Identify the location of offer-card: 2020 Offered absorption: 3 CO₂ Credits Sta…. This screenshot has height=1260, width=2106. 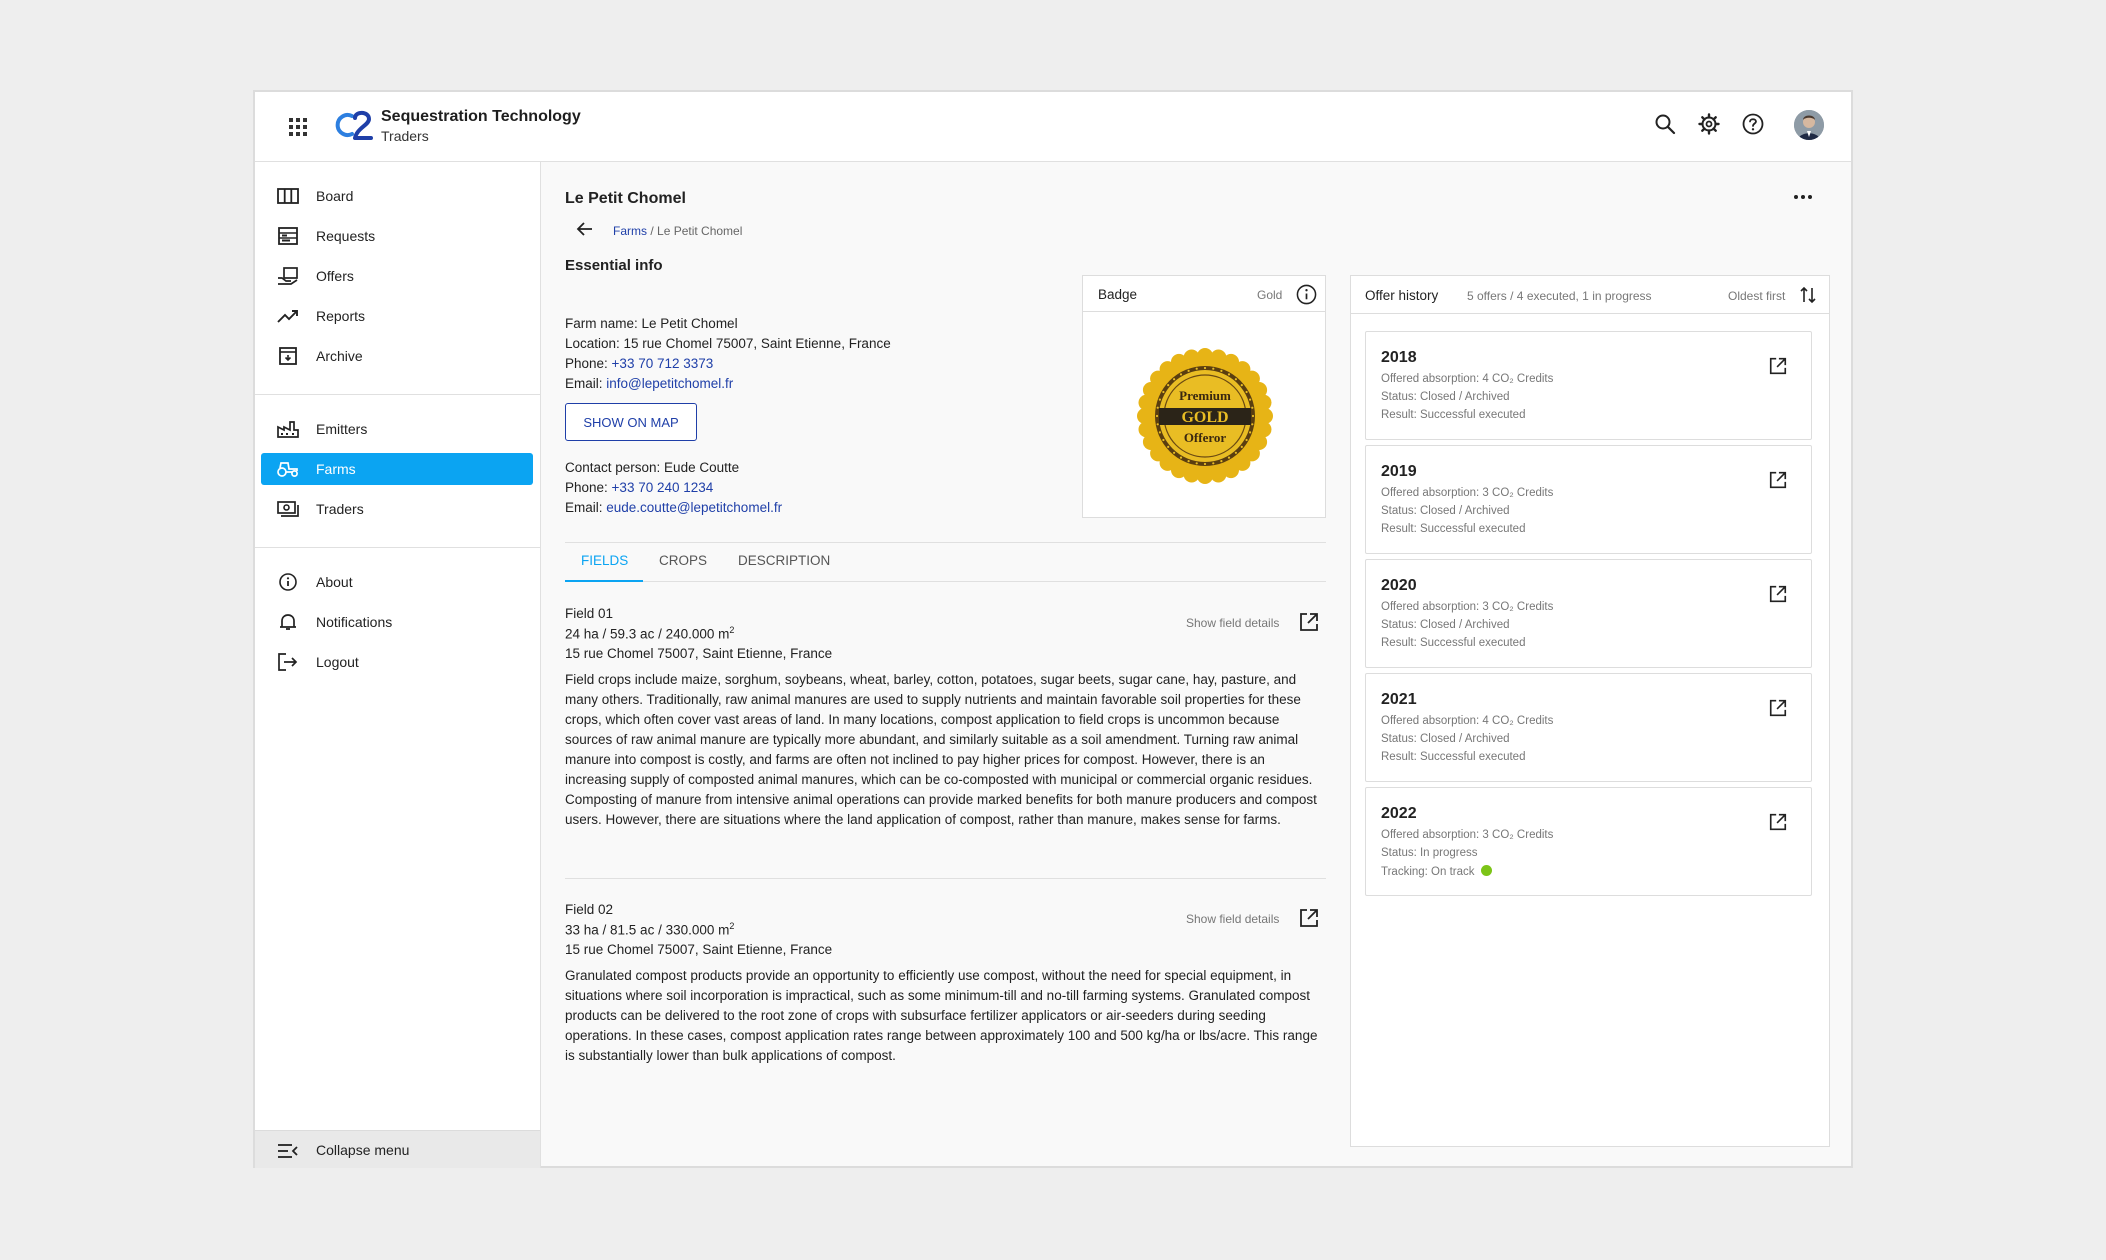
(1588, 613).